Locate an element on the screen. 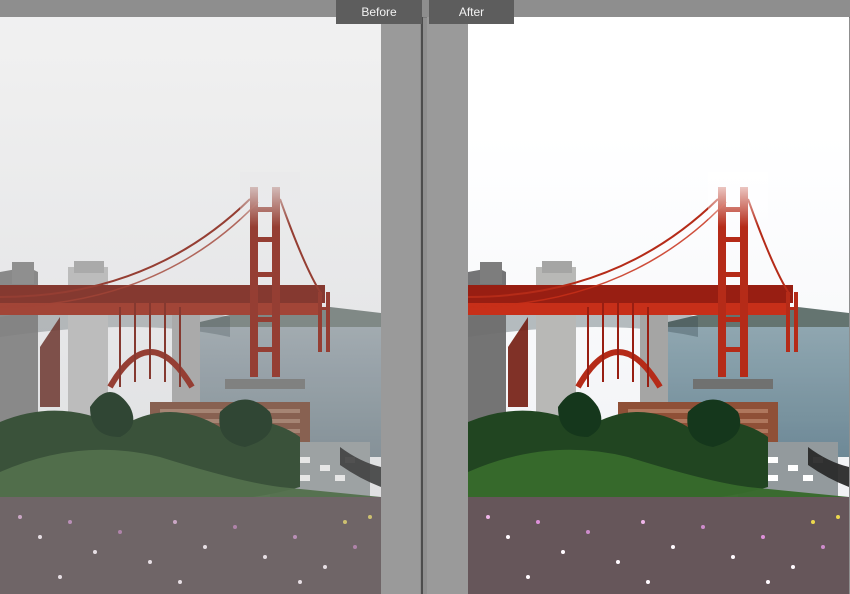 The image size is (850, 594). before-gutter is located at coordinates (400, 305).